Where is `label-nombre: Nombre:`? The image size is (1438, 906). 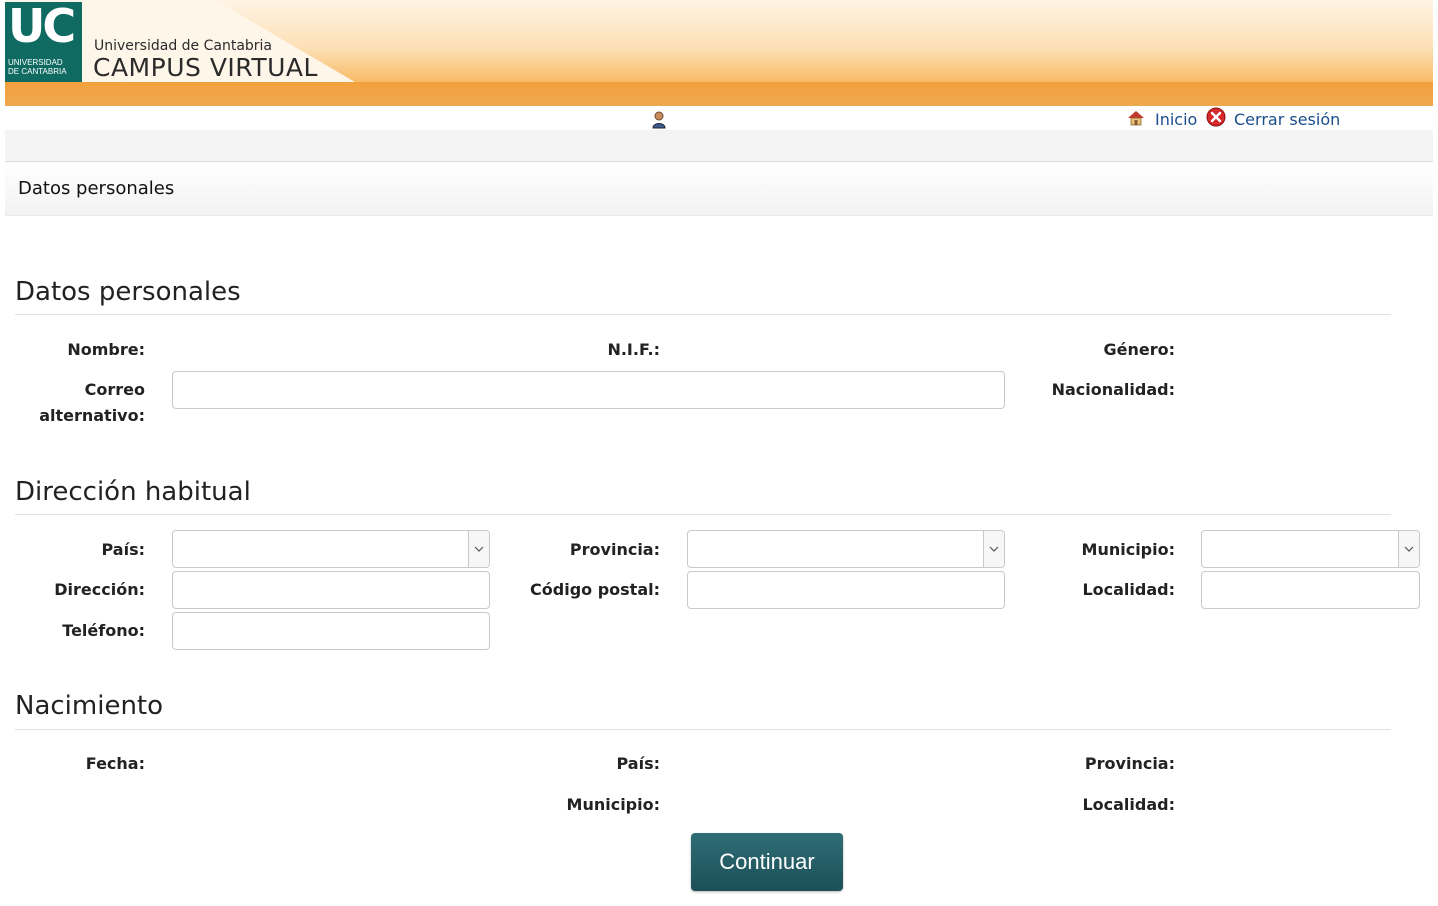 label-nombre: Nombre: is located at coordinates (106, 349).